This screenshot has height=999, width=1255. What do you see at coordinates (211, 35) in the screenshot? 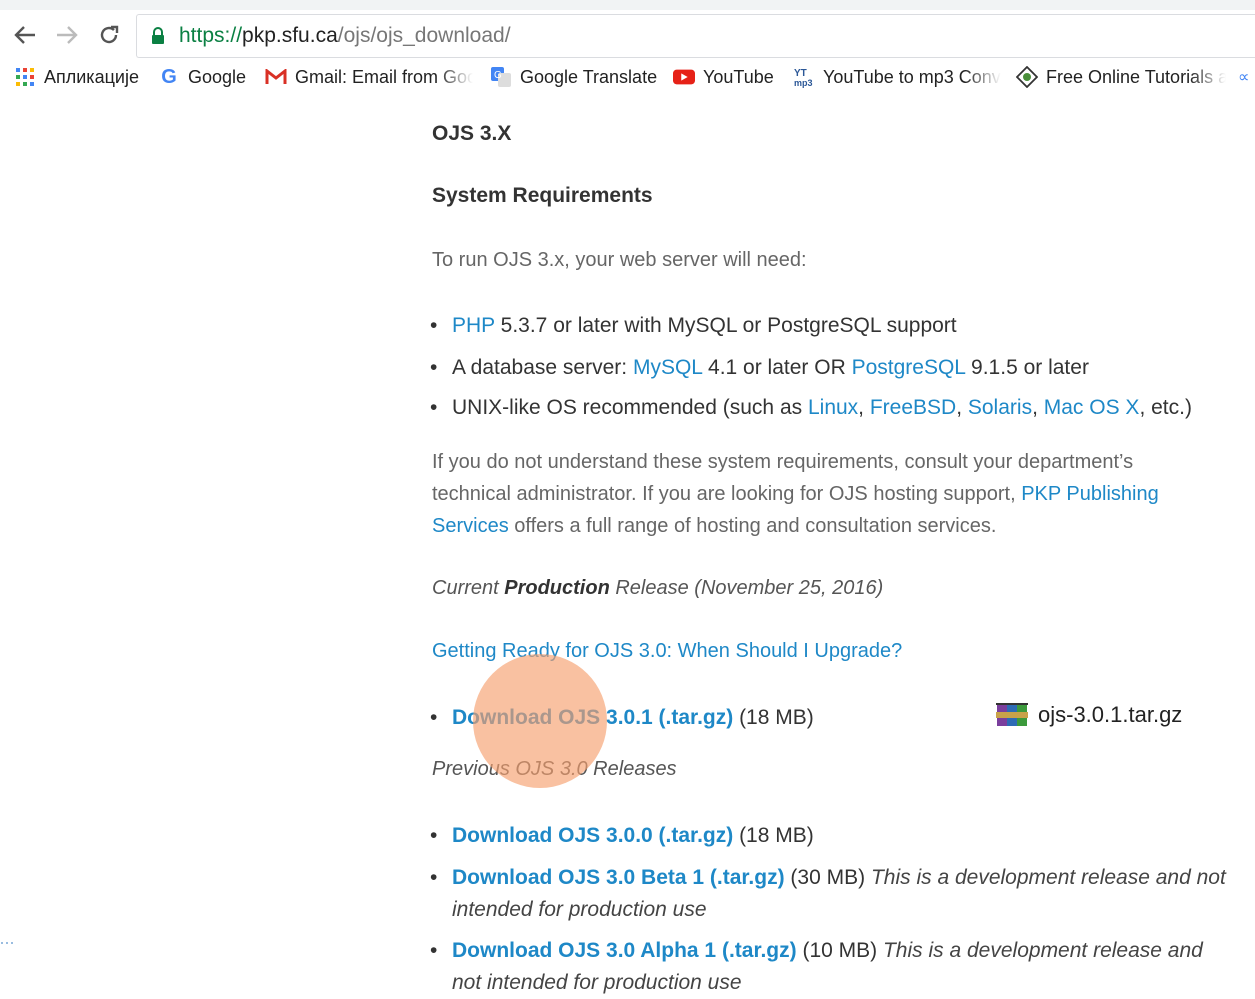
I see `url-scheme: https://` at bounding box center [211, 35].